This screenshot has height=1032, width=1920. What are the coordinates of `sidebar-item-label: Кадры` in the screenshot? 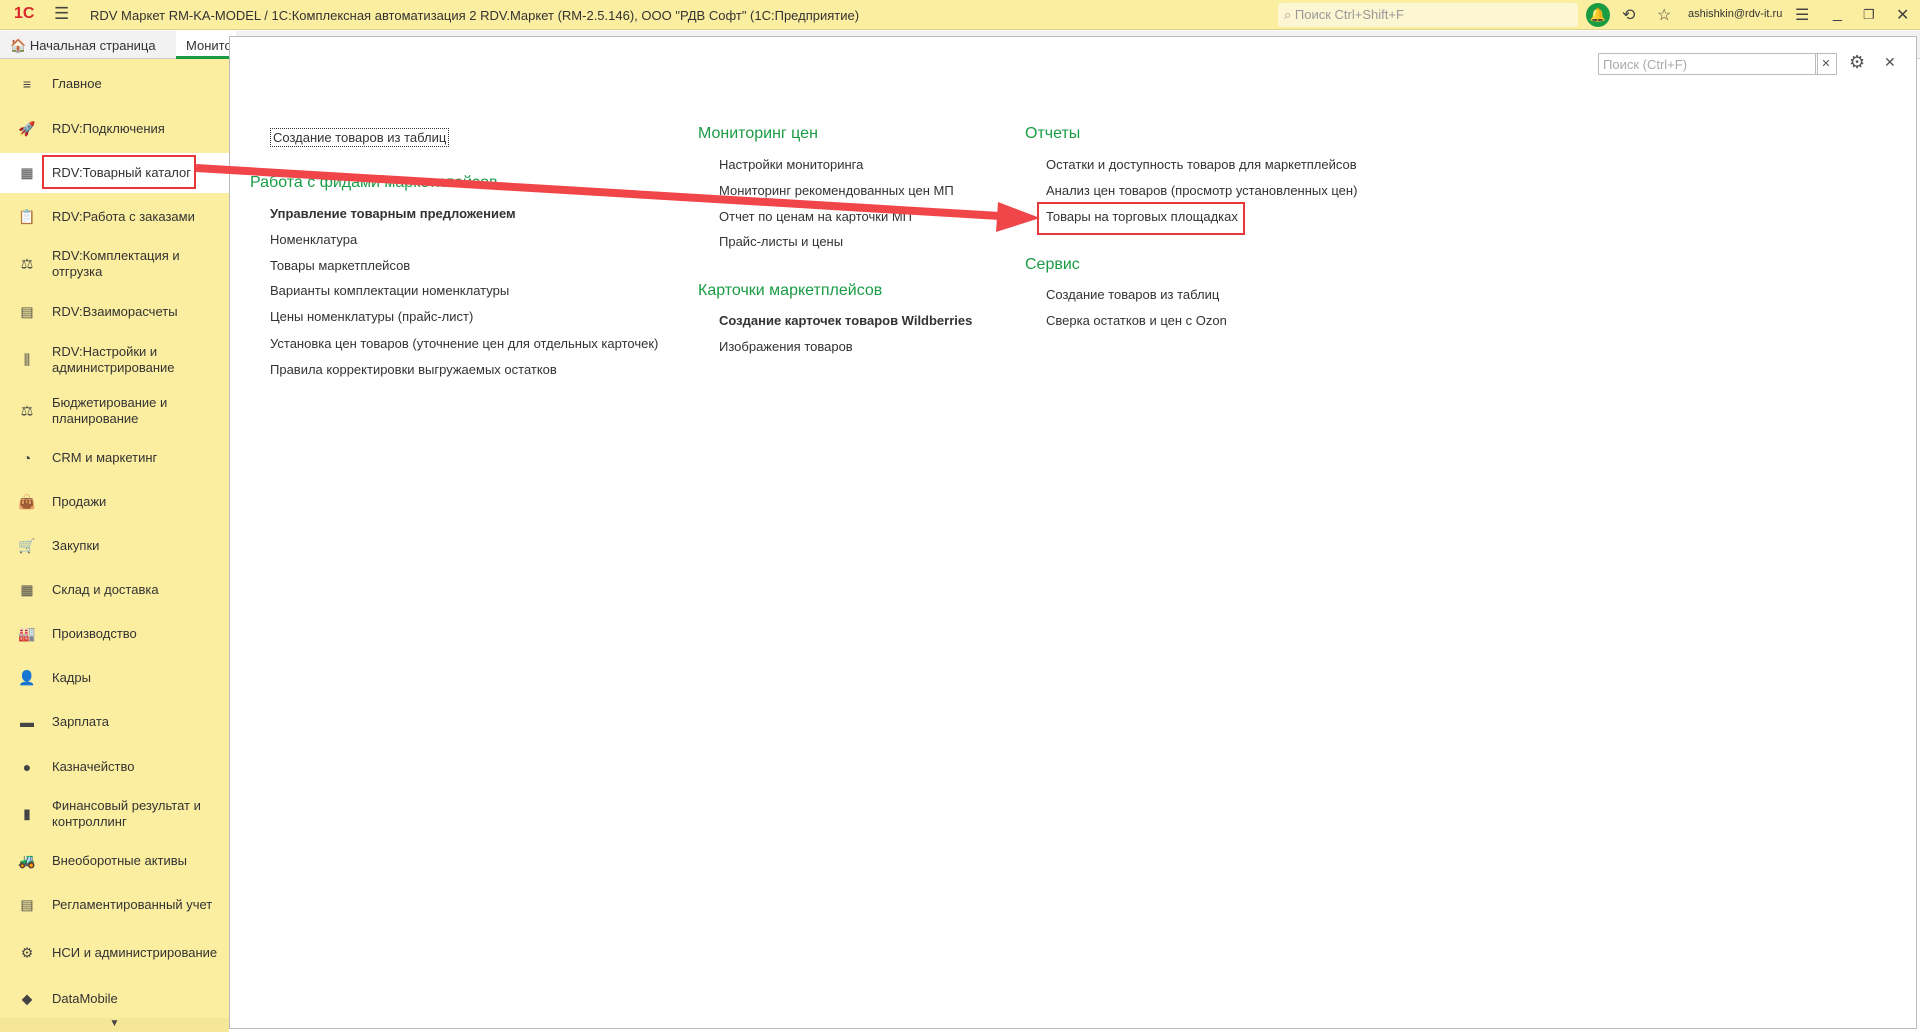 It's located at (71, 677).